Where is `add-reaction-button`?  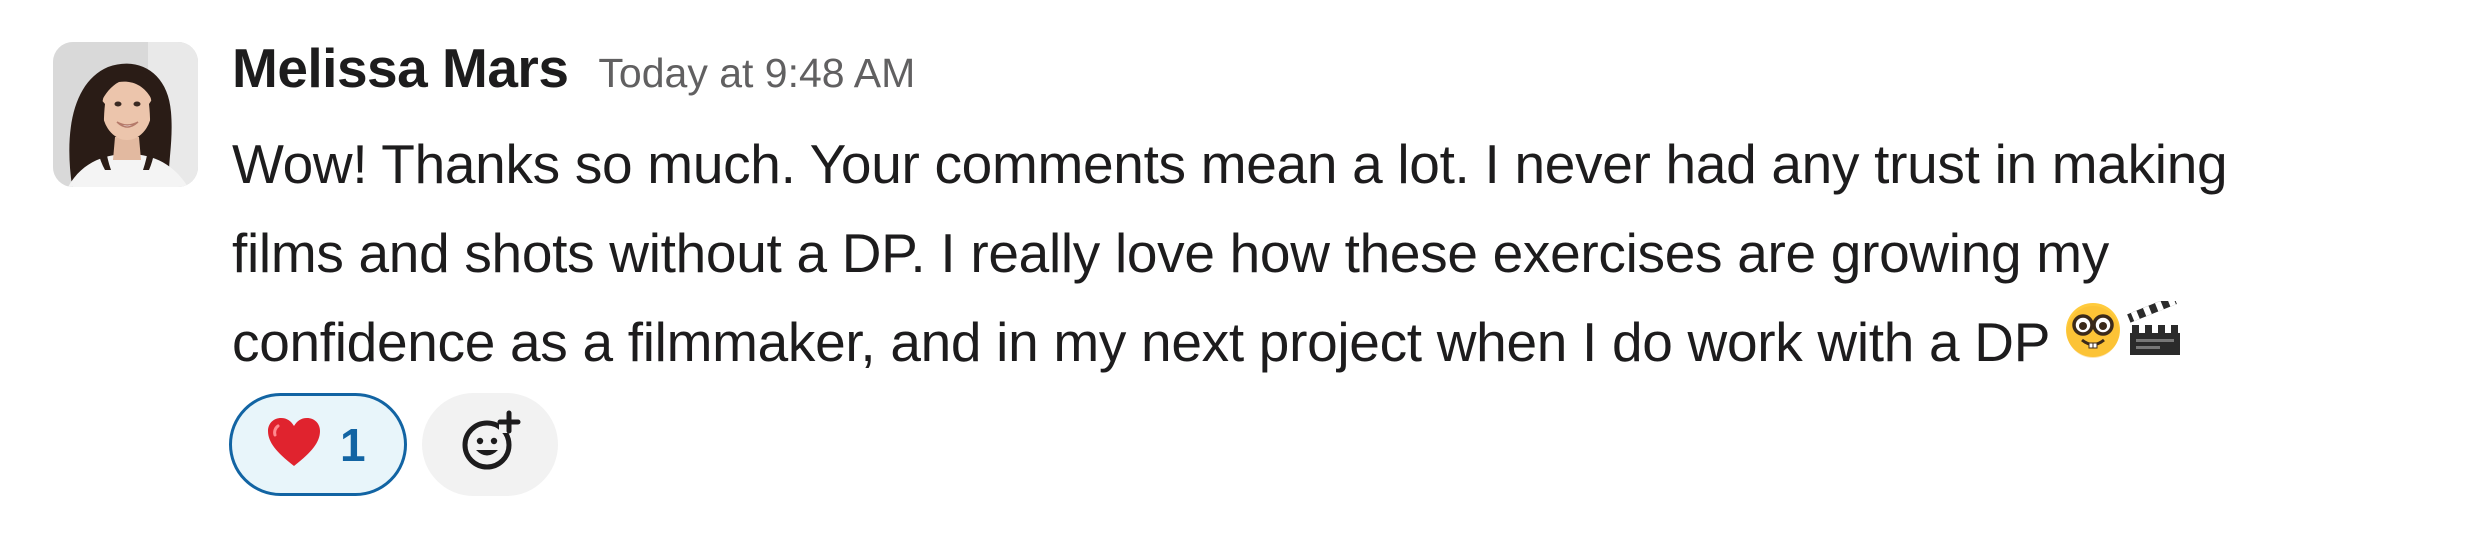
add-reaction-button is located at coordinates (490, 444).